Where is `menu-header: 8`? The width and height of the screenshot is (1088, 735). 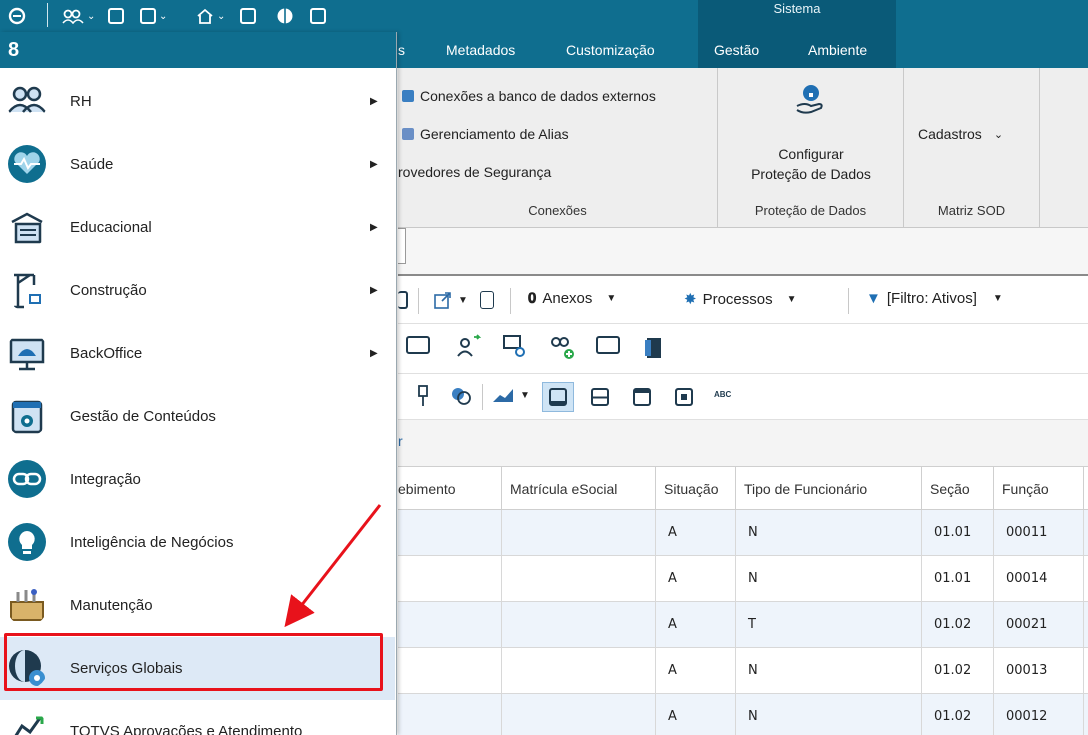 menu-header: 8 is located at coordinates (198, 50).